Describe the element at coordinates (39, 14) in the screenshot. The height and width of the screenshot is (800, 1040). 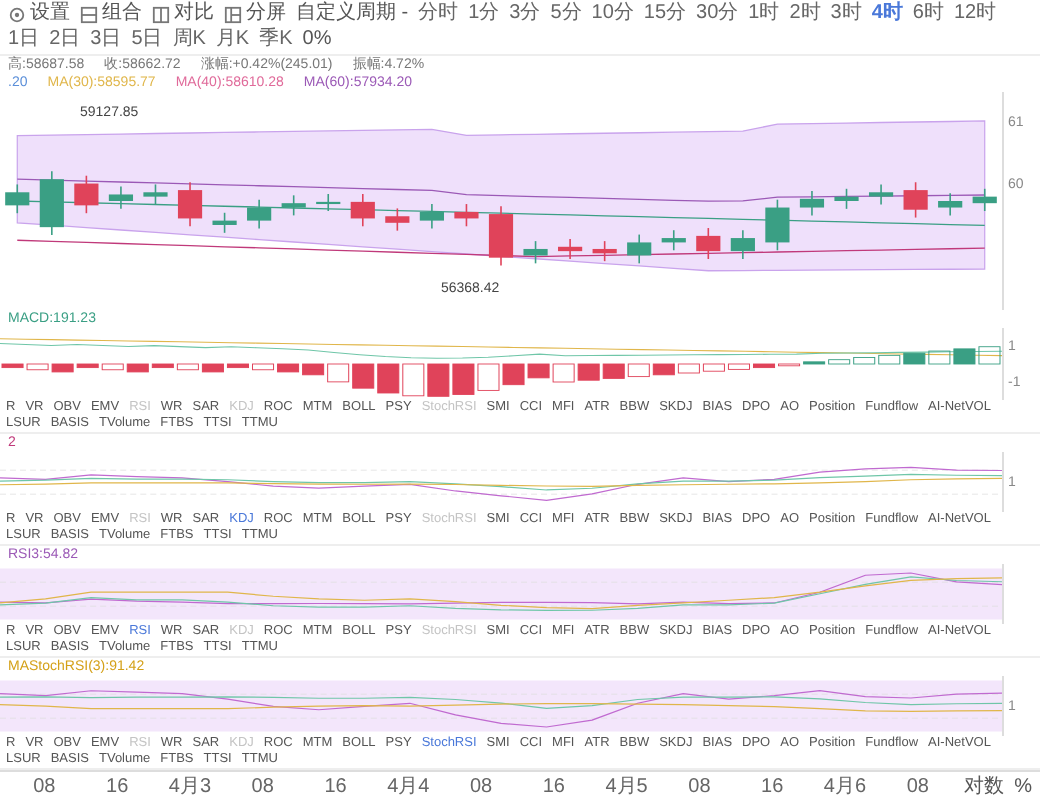
I see `toolbar-button: 设置` at that location.